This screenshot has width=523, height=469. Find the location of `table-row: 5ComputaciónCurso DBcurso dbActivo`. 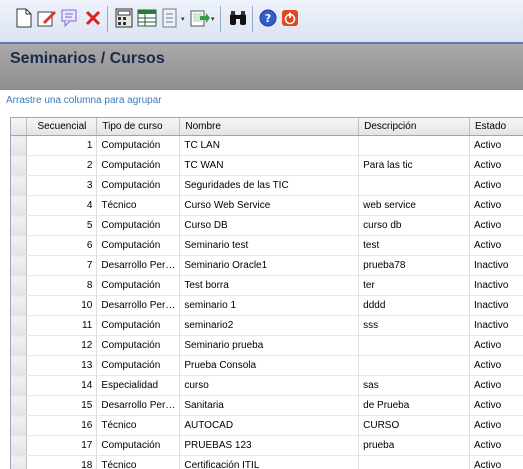

table-row: 5ComputaciónCurso DBcurso dbActivo is located at coordinates (267, 226).